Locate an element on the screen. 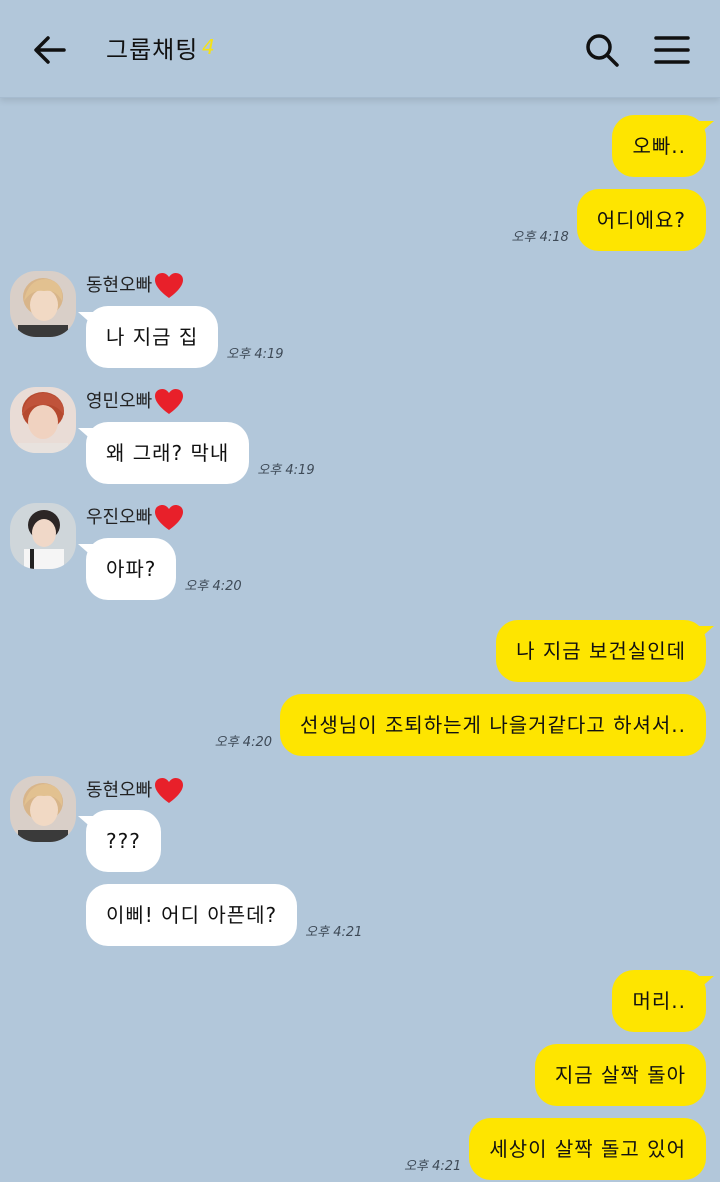 This screenshot has width=720, height=1182. avatar-woojin is located at coordinates (43, 536).